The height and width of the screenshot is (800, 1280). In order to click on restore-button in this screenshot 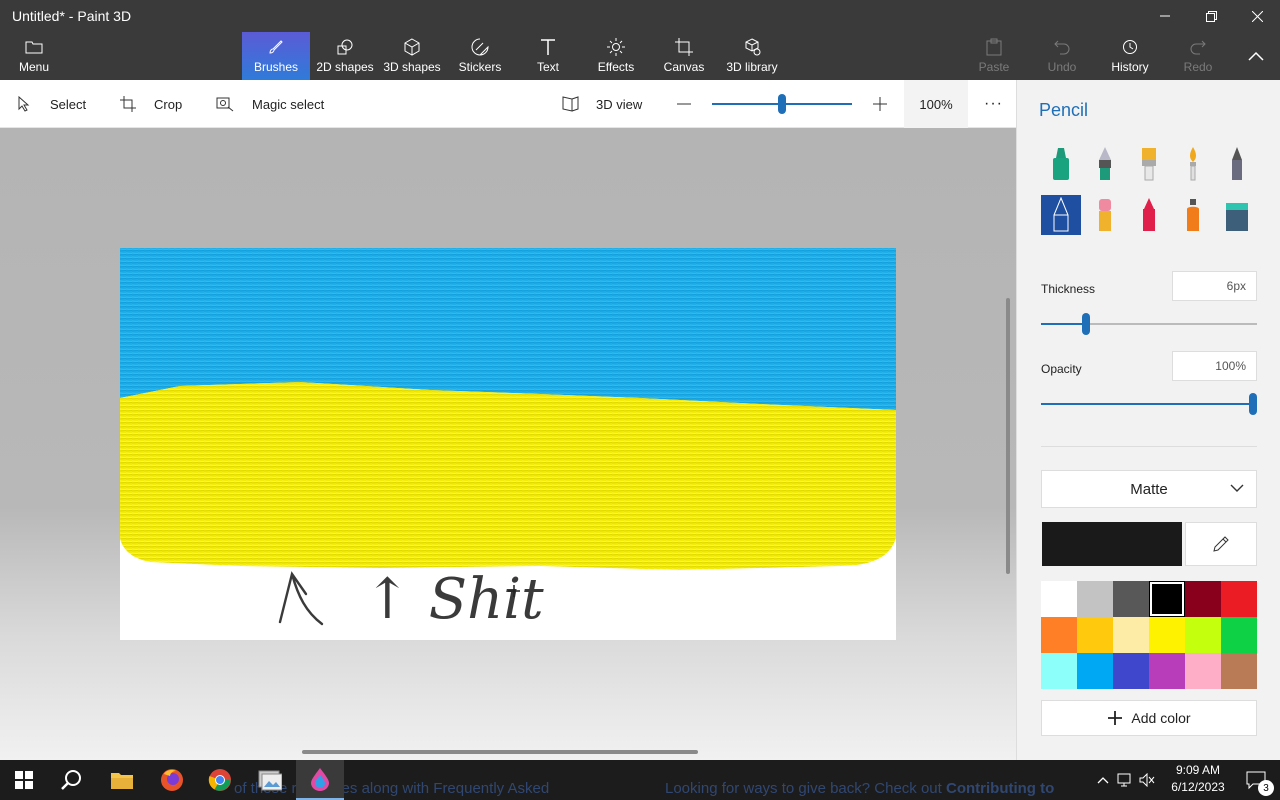, I will do `click(1211, 16)`.